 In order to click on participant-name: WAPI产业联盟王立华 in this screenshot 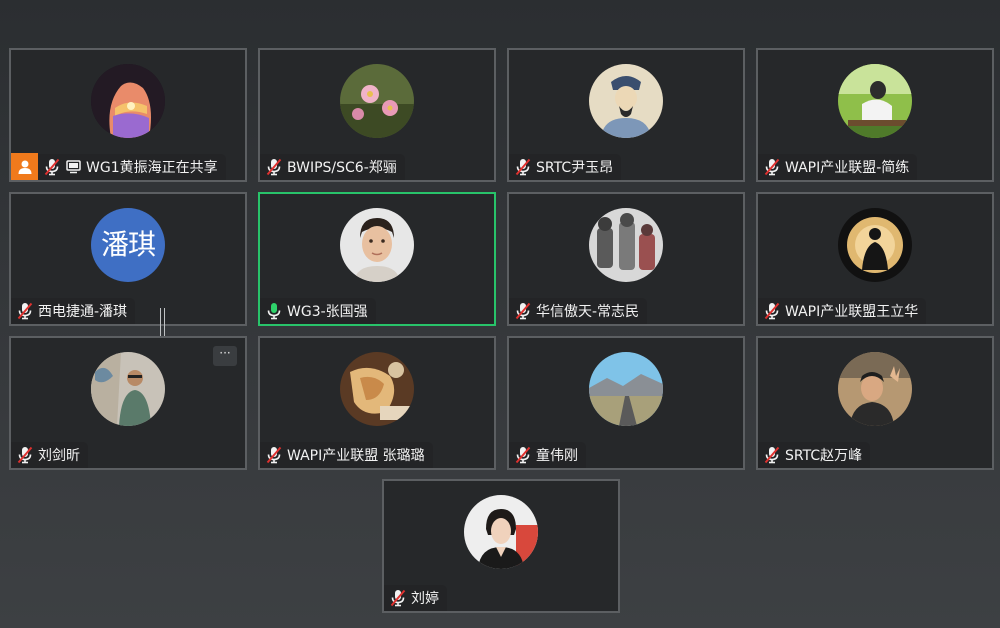, I will do `click(852, 312)`.